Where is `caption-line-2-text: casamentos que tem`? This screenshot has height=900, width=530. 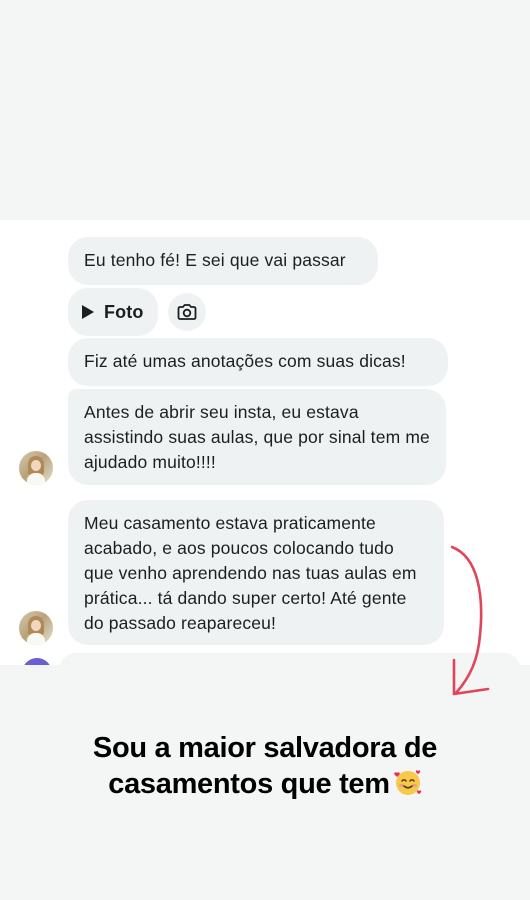 caption-line-2-text: casamentos que tem is located at coordinates (249, 784).